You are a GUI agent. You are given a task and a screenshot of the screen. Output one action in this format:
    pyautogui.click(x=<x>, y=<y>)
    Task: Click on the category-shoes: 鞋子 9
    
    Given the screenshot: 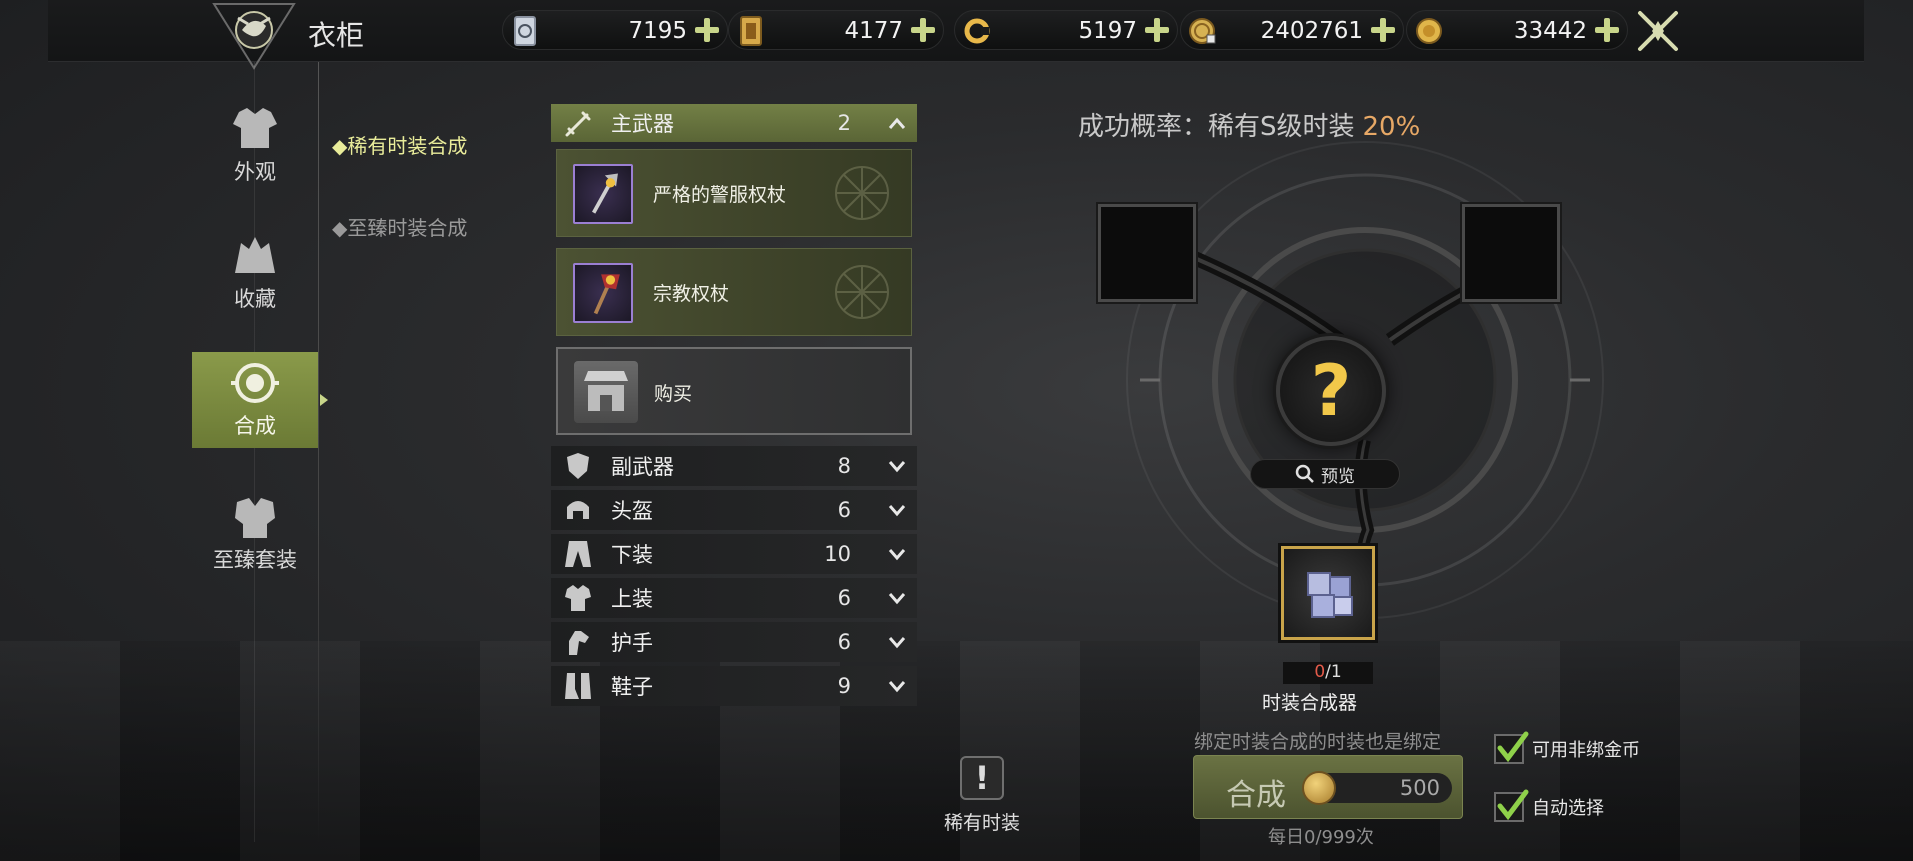 What is the action you would take?
    pyautogui.click(x=734, y=686)
    